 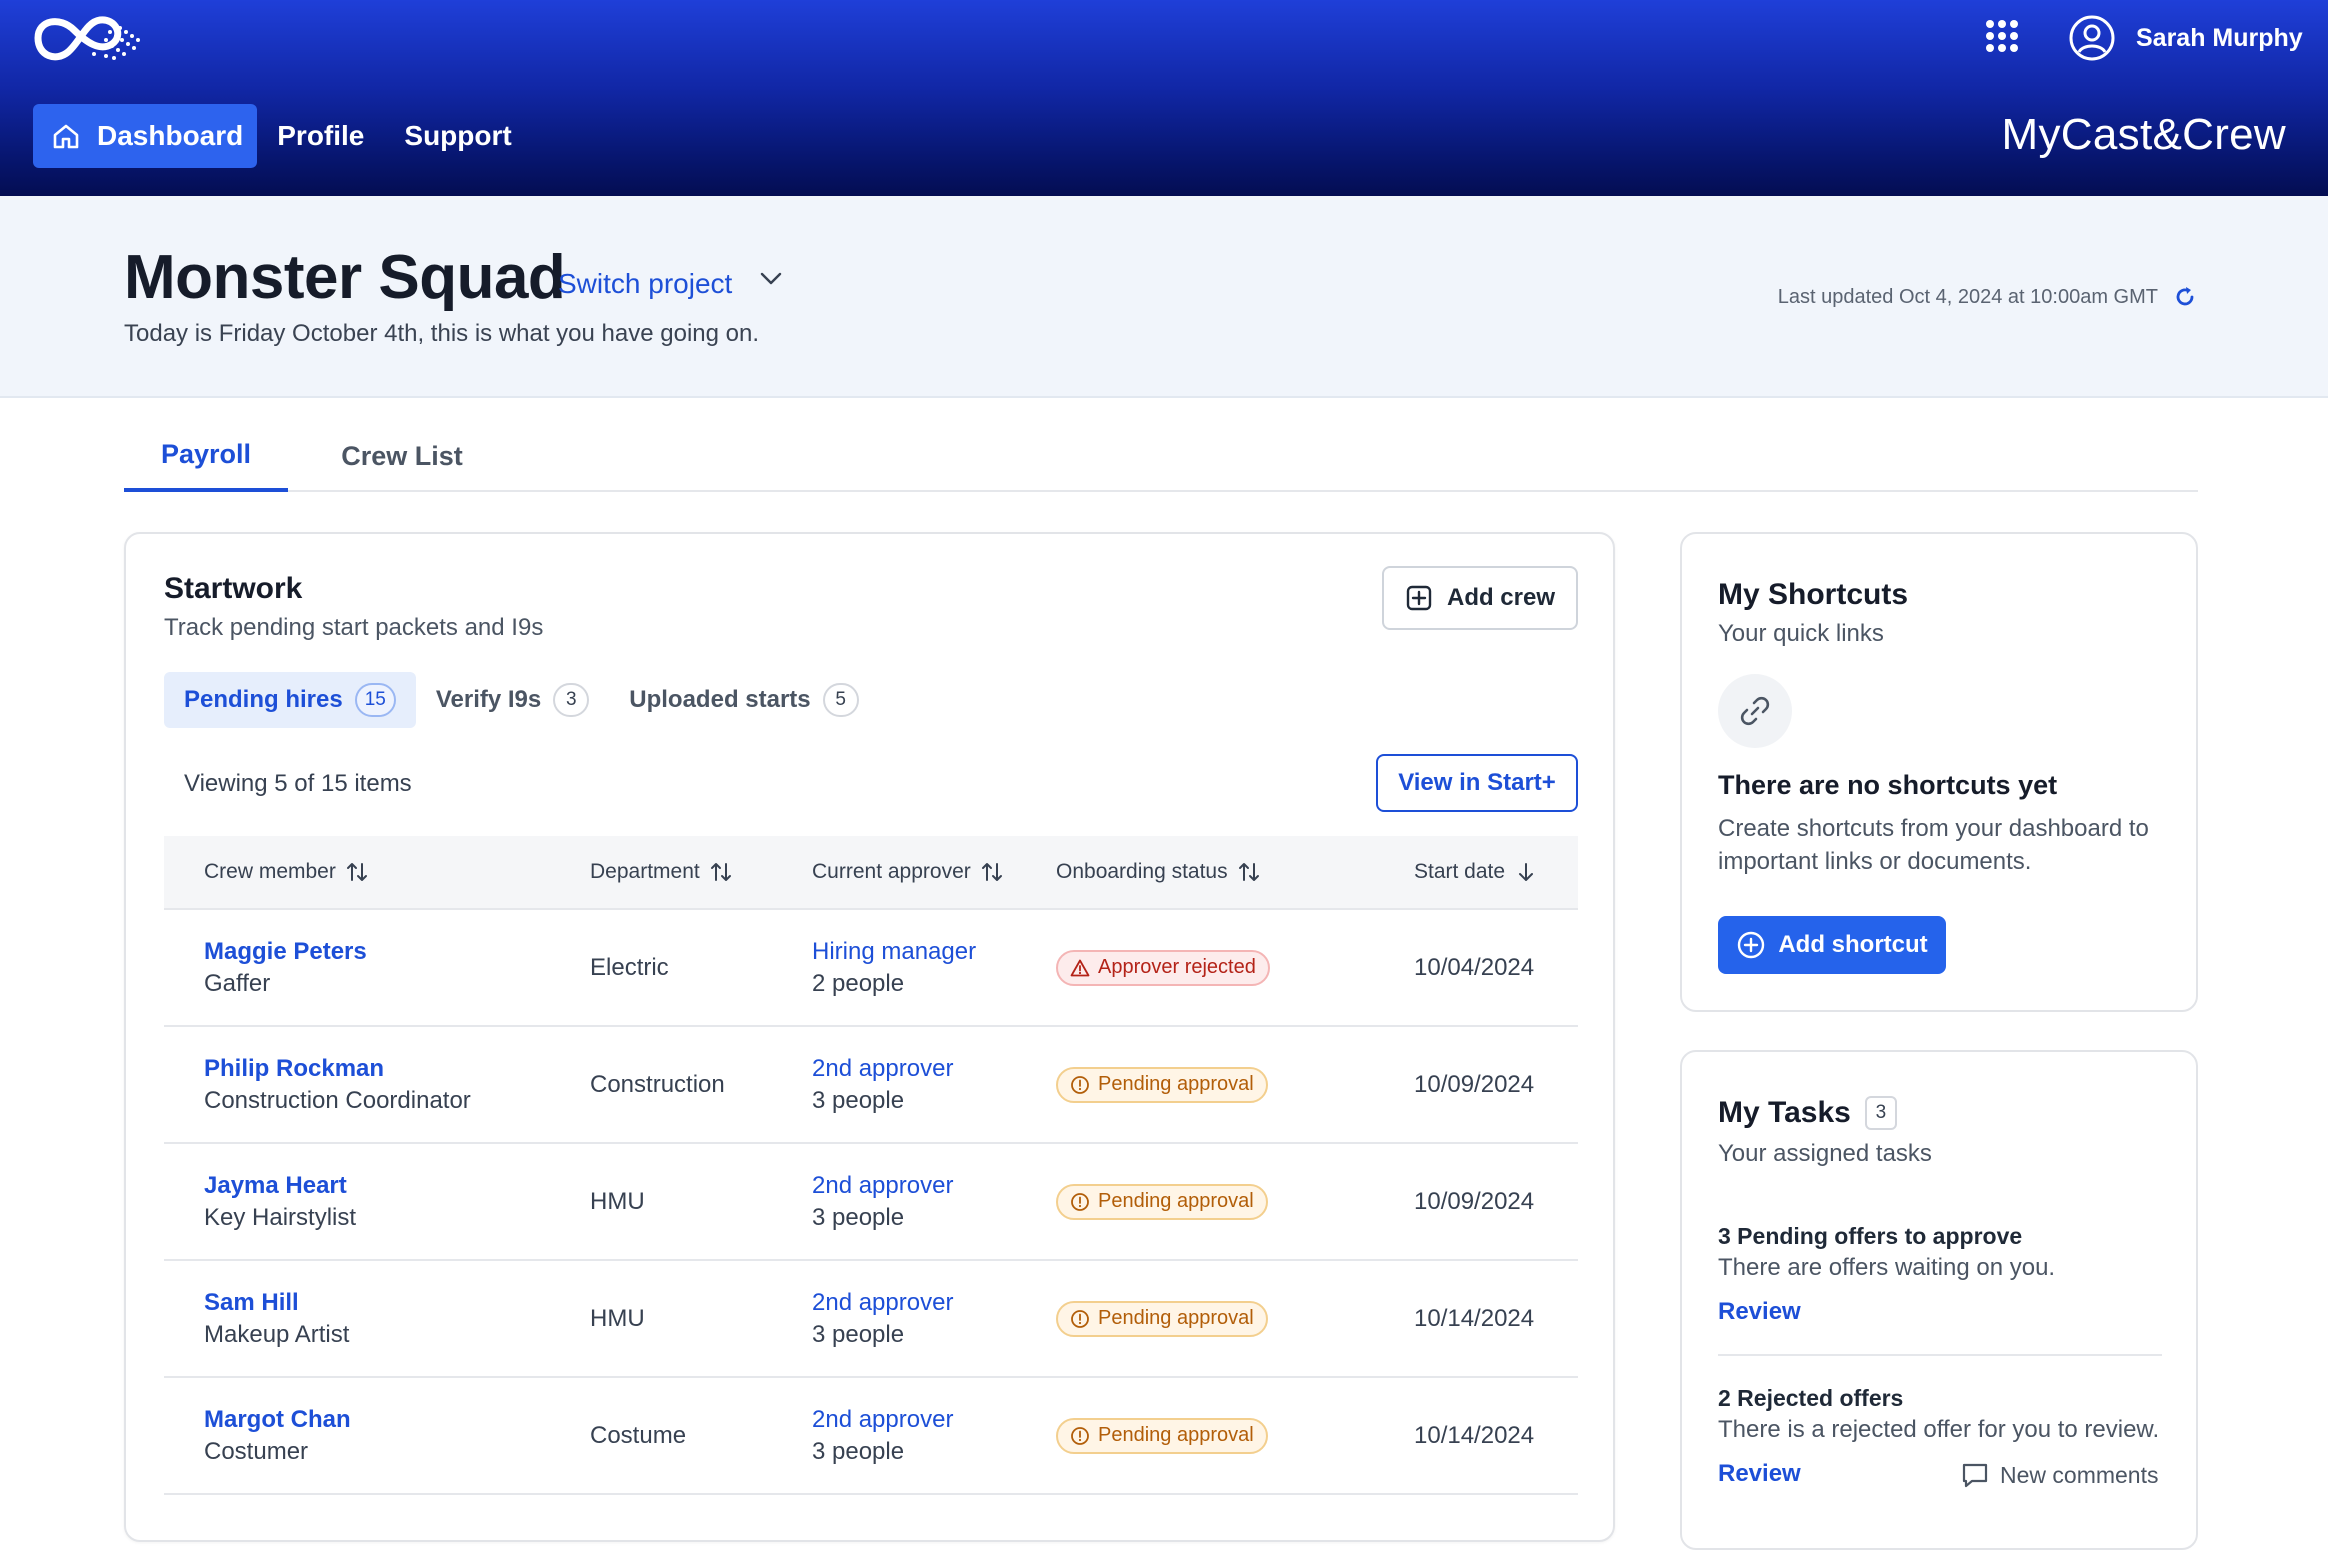 What do you see at coordinates (858, 983) in the screenshot?
I see `approver-people: 2 people` at bounding box center [858, 983].